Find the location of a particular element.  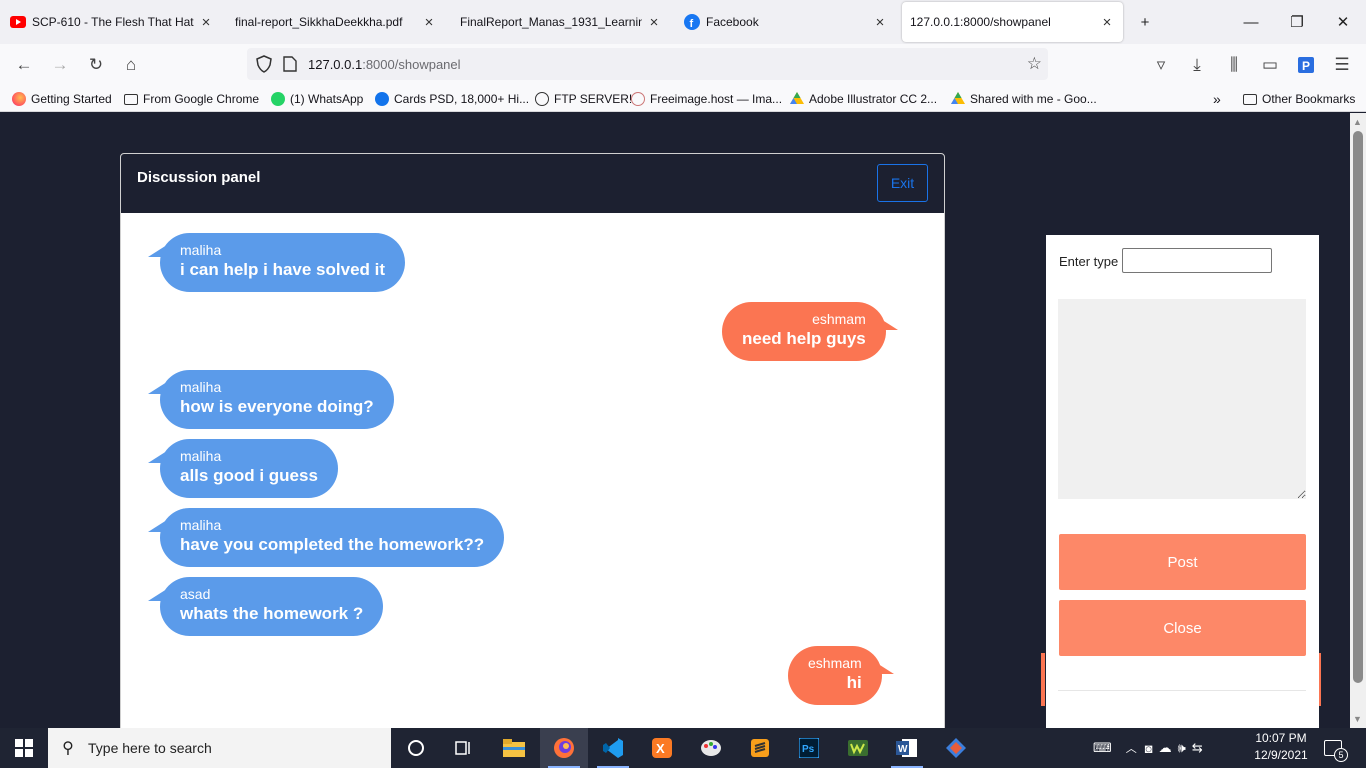

git-icon is located at coordinates (956, 748).